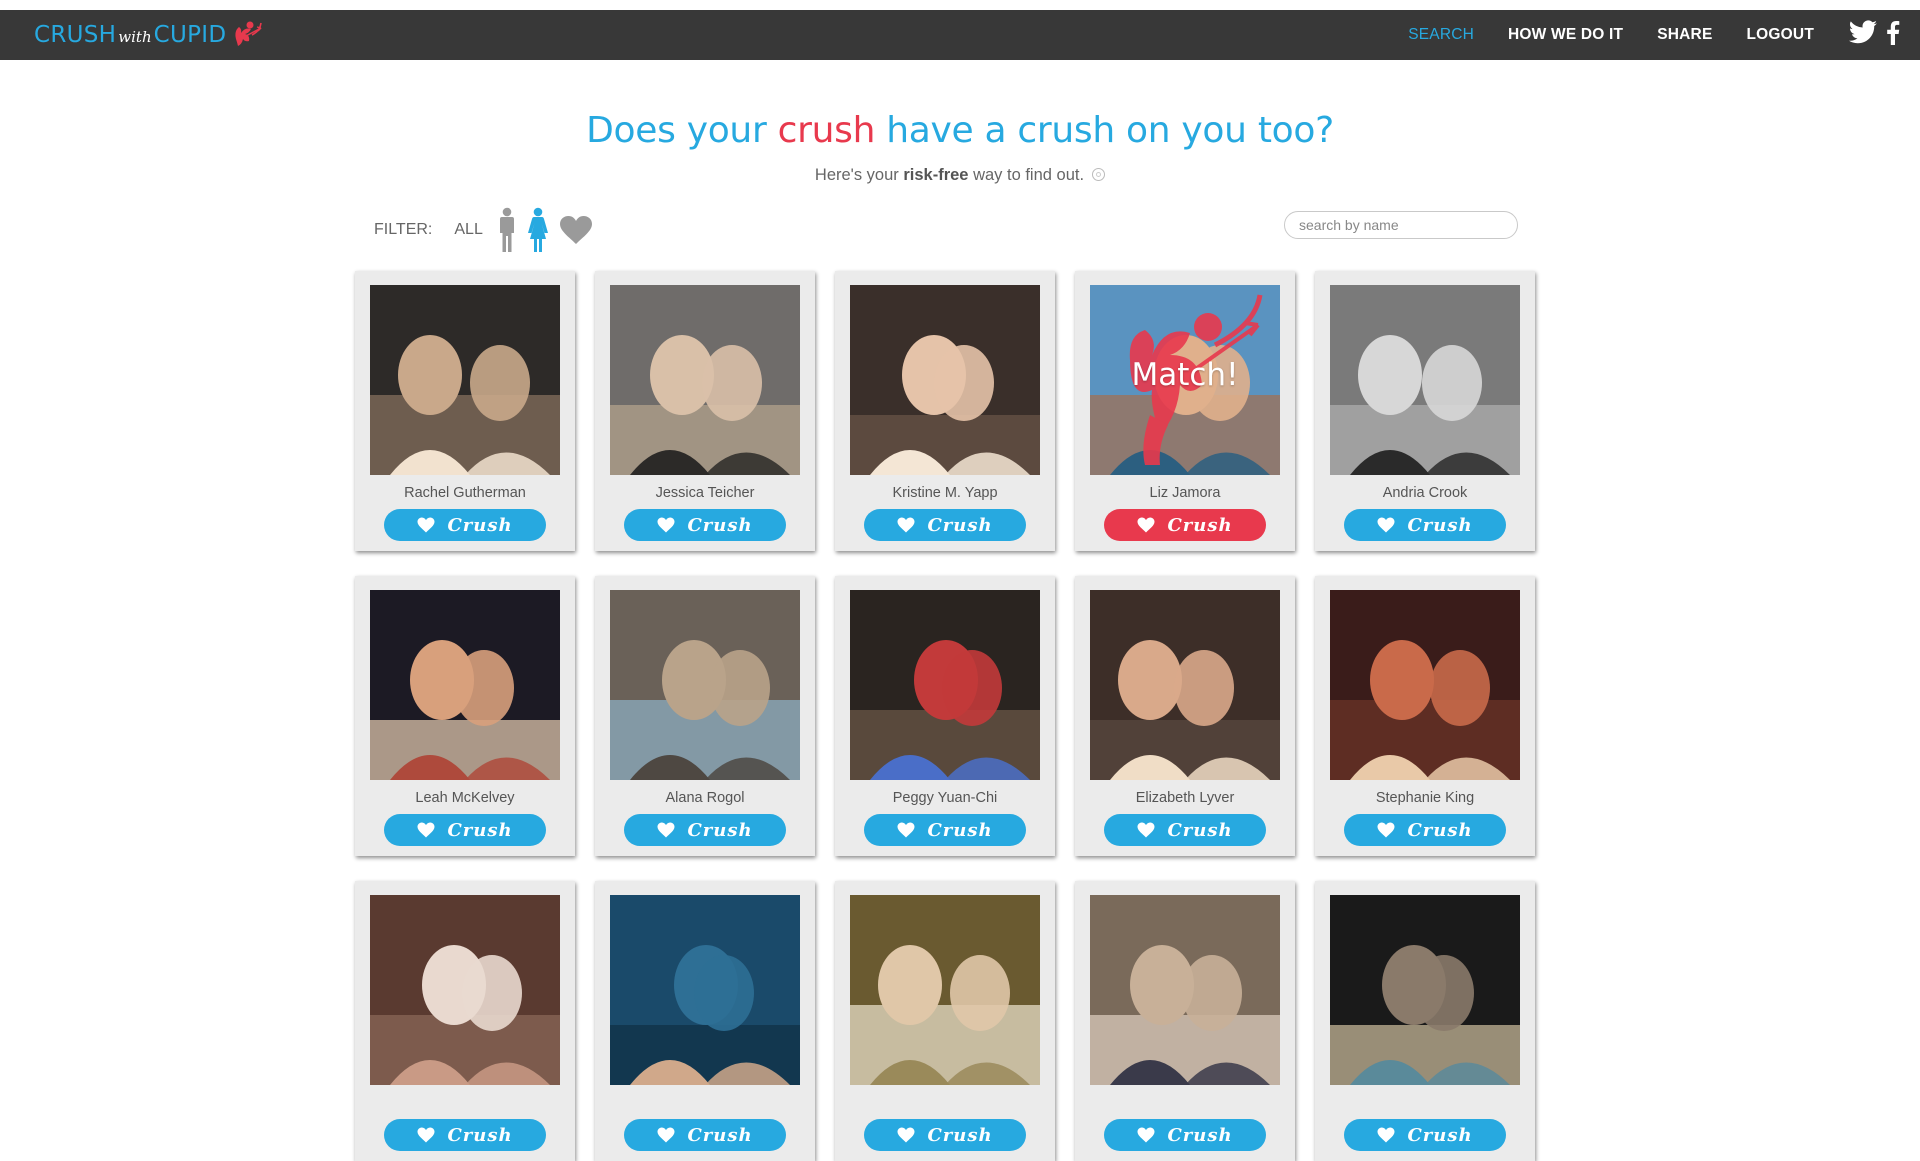  I want to click on search-input, so click(1401, 225).